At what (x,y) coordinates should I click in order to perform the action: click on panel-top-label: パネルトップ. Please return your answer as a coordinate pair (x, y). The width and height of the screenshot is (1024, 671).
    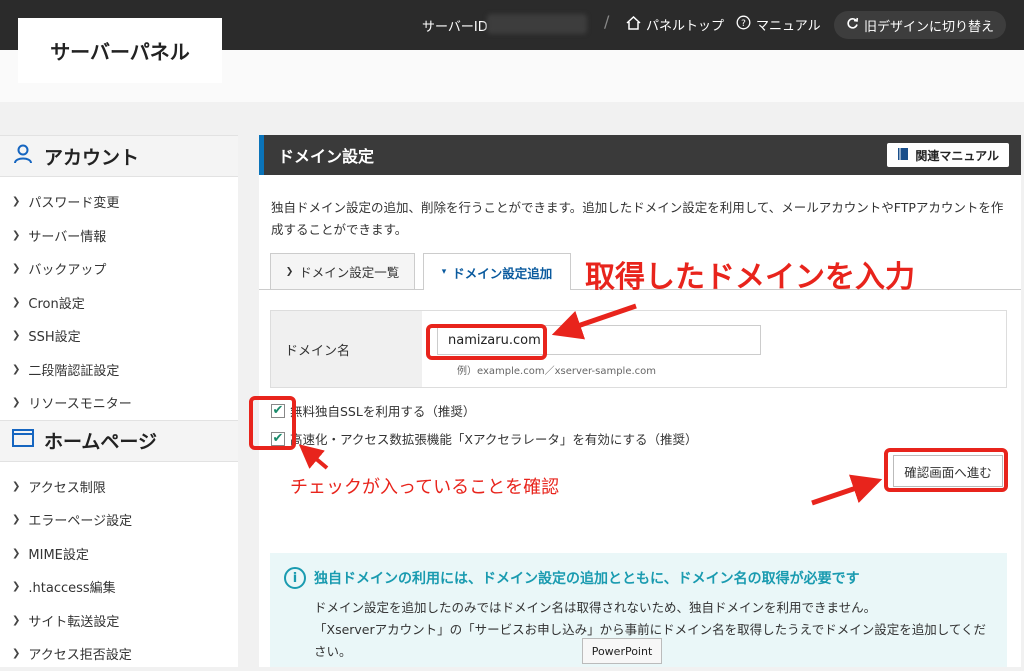
    Looking at the image, I should click on (685, 26).